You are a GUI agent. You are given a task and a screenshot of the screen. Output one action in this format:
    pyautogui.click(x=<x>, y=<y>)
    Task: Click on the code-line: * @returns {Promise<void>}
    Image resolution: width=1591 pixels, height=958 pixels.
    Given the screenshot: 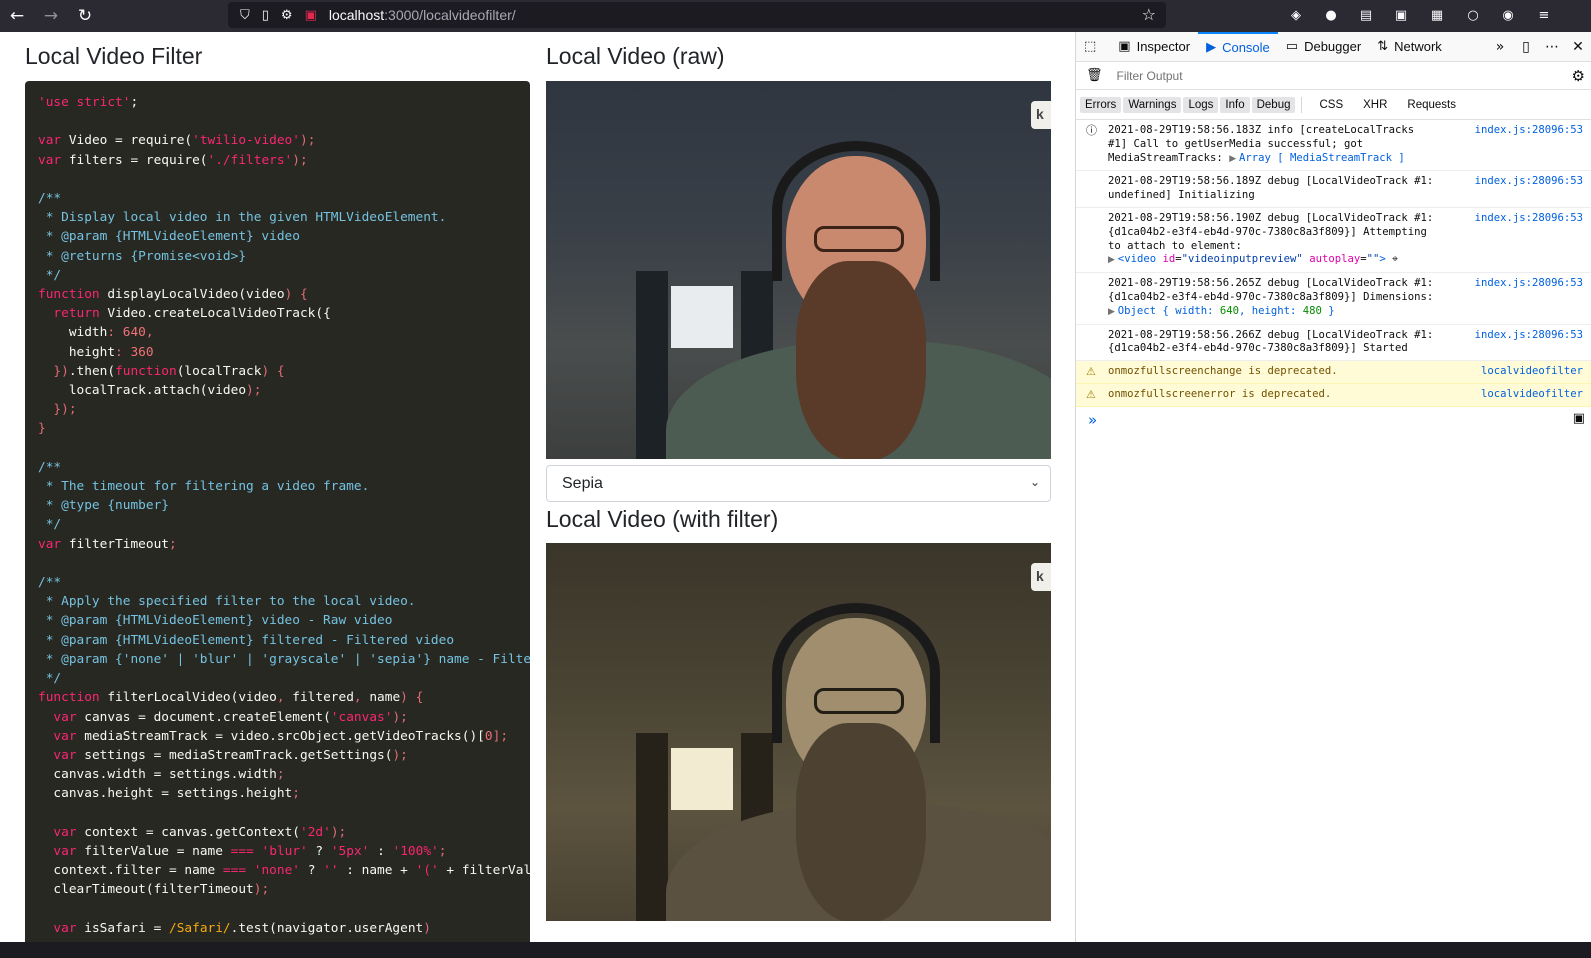 What is the action you would take?
    pyautogui.click(x=142, y=256)
    